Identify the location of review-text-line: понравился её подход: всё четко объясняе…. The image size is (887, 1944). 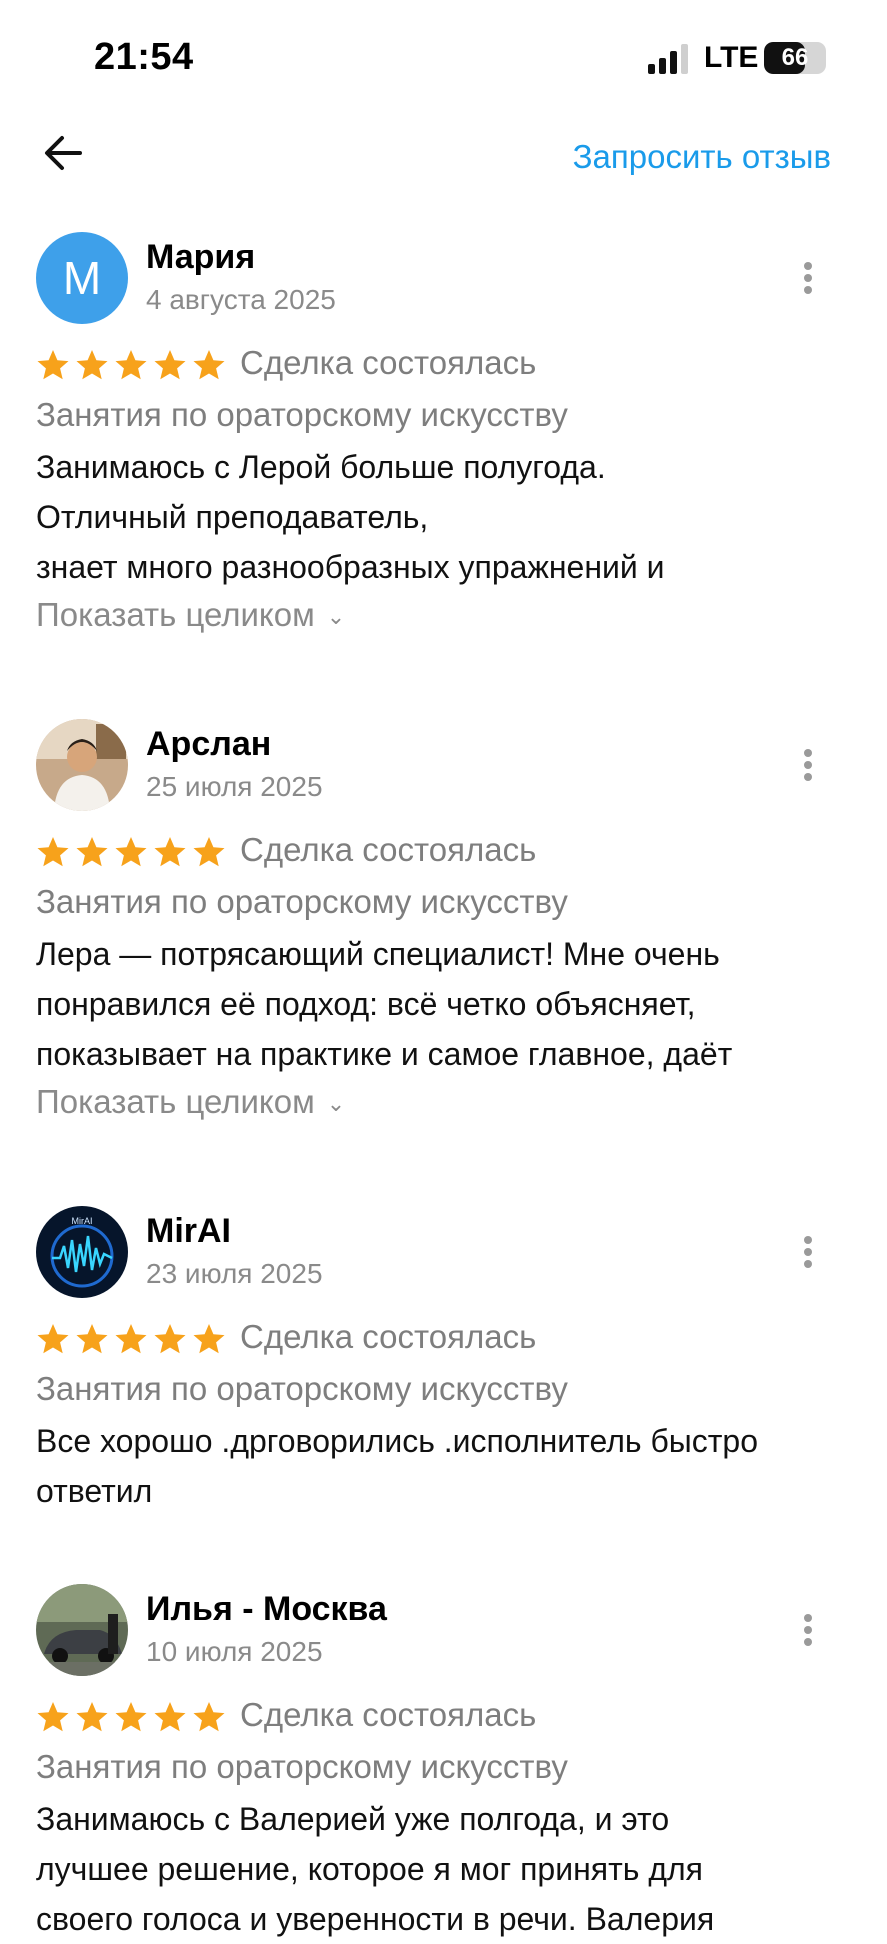
(366, 1004).